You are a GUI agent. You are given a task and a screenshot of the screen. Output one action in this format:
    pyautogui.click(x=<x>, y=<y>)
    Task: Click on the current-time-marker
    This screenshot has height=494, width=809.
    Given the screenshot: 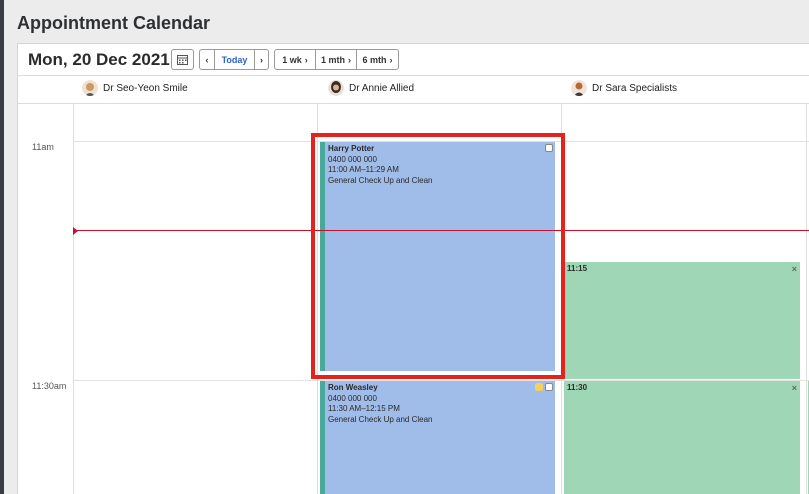 What is the action you would take?
    pyautogui.click(x=75, y=231)
    